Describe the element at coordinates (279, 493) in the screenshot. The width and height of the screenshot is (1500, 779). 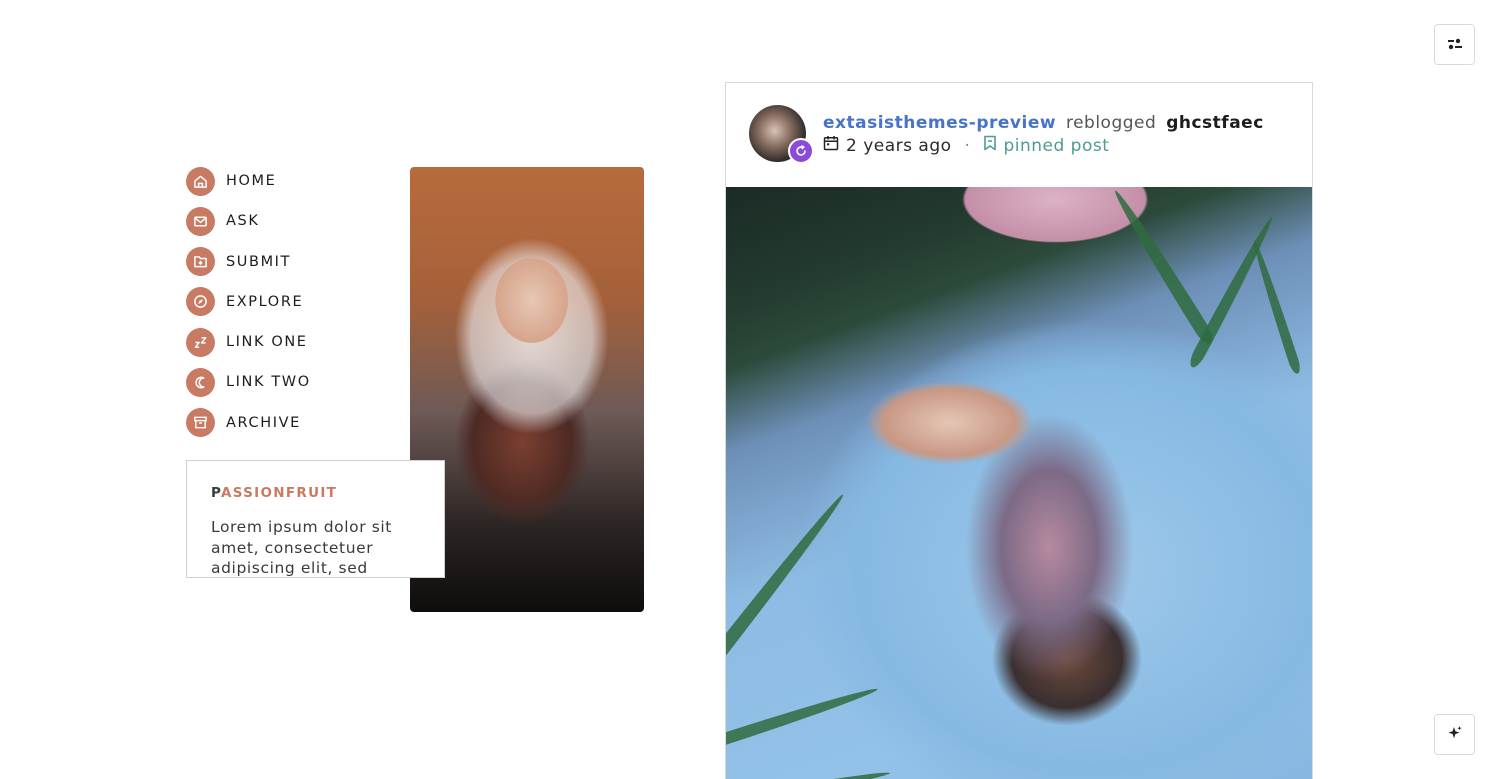
I see `bio-title-rest: ASSIONFRUIT` at that location.